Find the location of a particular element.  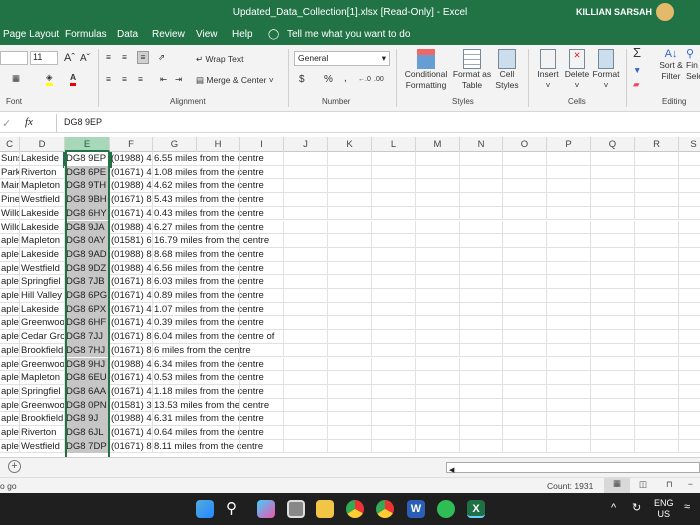

increase-decimal-icon: ←.0 is located at coordinates (364, 79).